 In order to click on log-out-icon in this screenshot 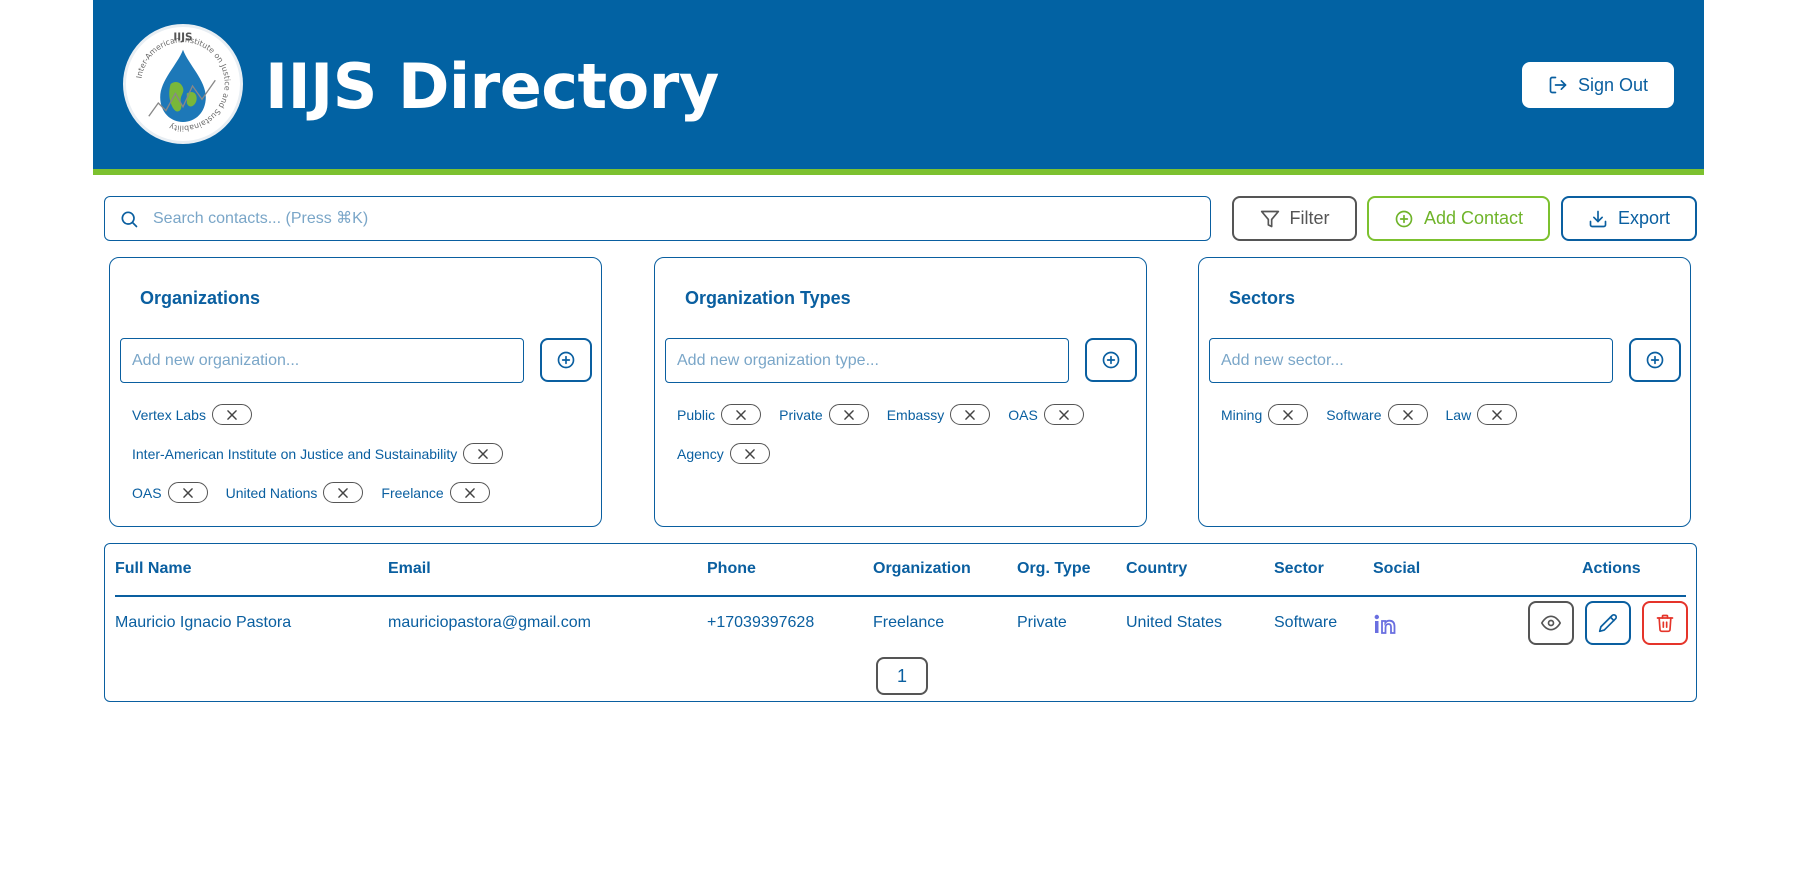, I will do `click(1558, 85)`.